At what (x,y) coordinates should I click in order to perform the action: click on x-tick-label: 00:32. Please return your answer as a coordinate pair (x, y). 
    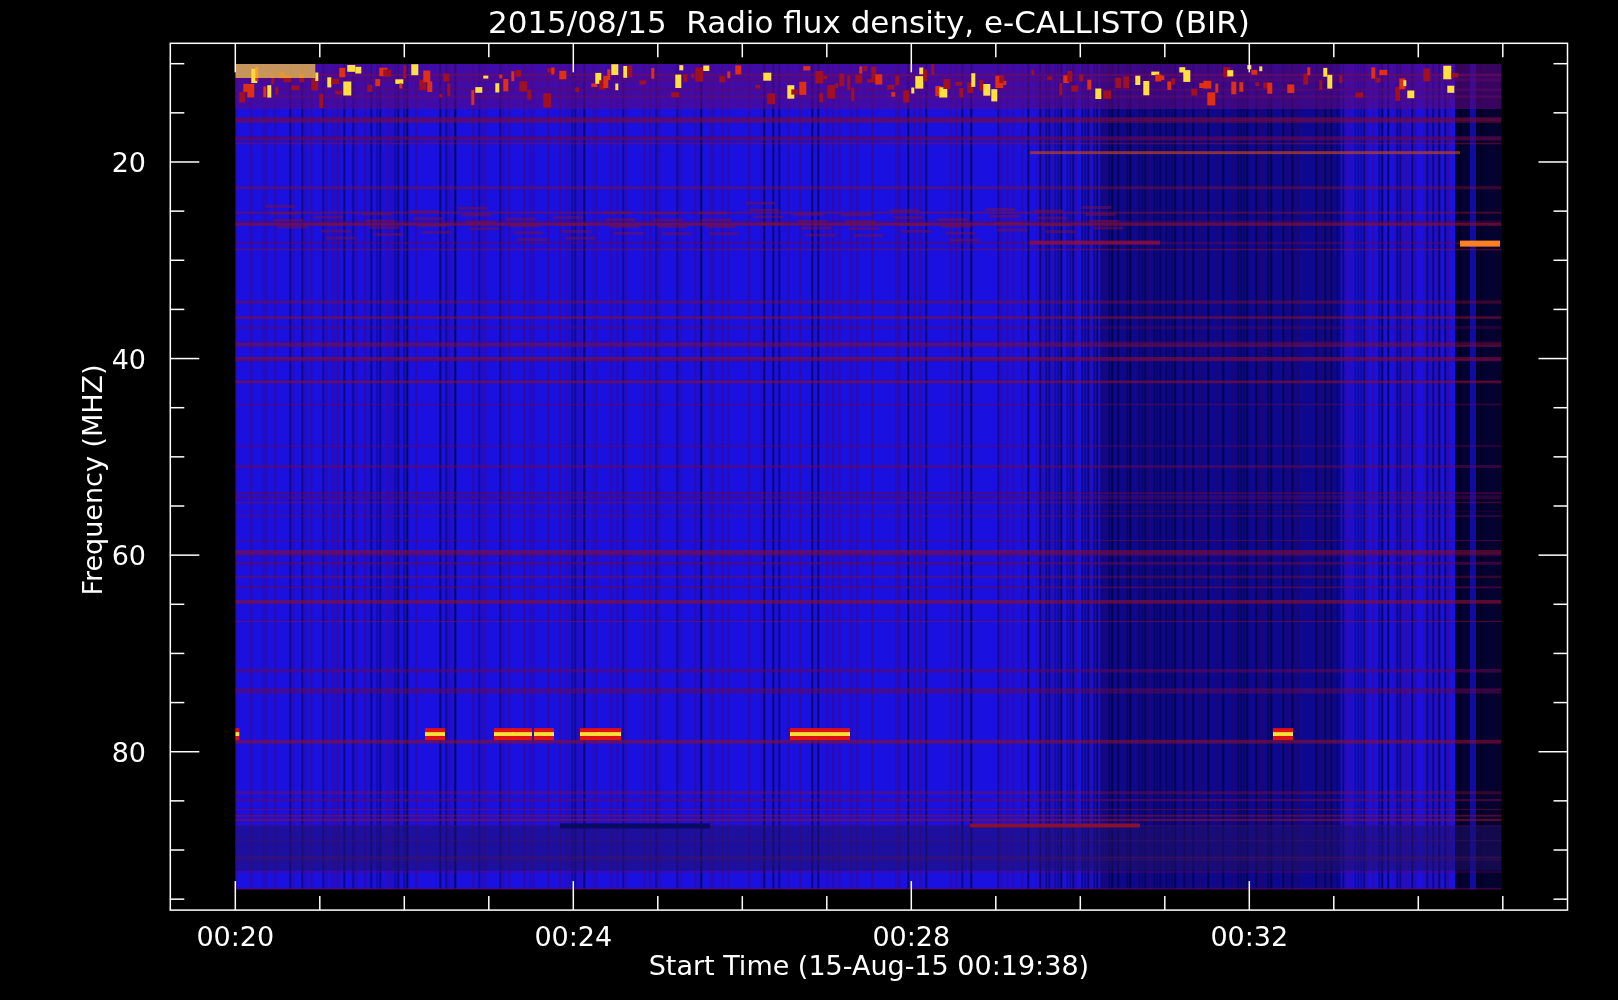
    Looking at the image, I should click on (1249, 936).